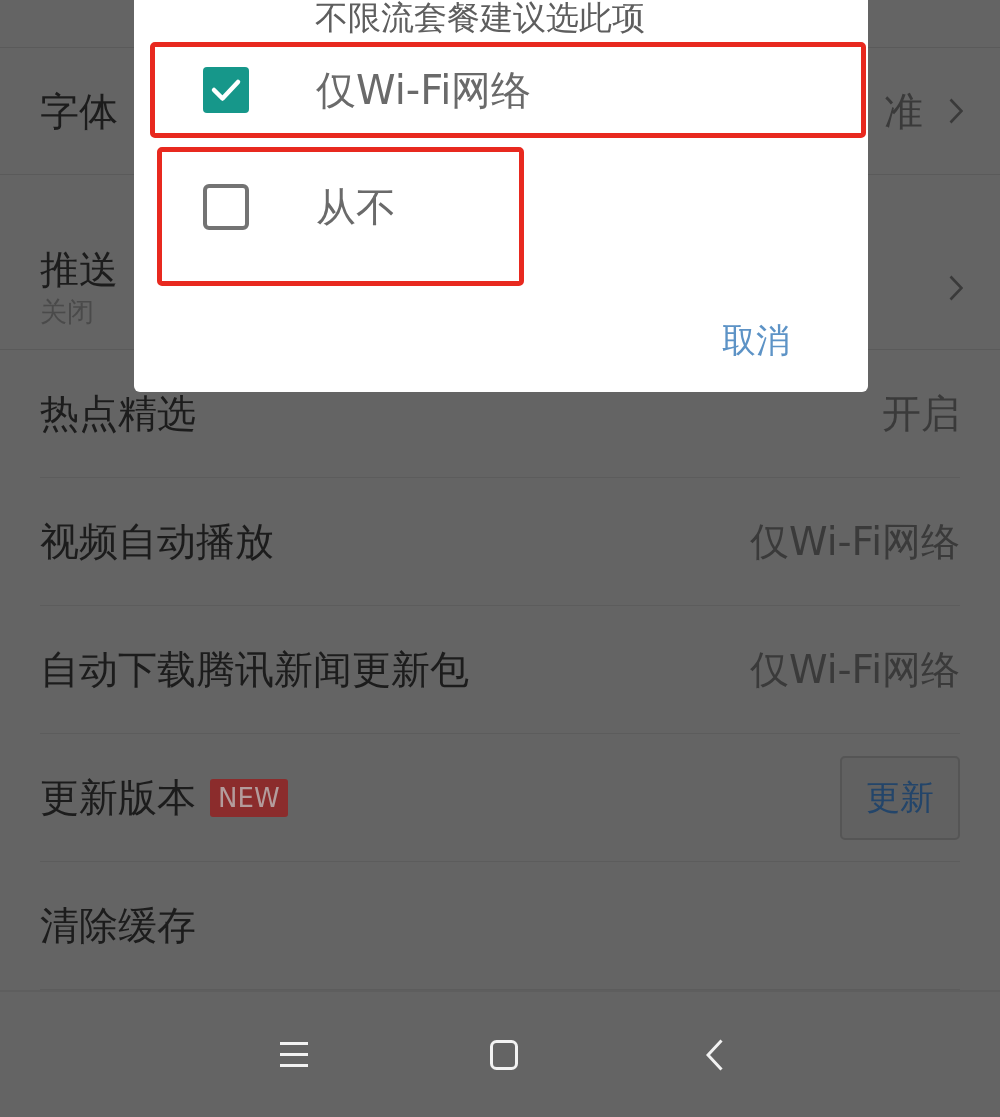 The width and height of the screenshot is (1000, 1117). Describe the element at coordinates (424, 90) in the screenshot. I see `option-label: 仅Wi-Fi网络` at that location.